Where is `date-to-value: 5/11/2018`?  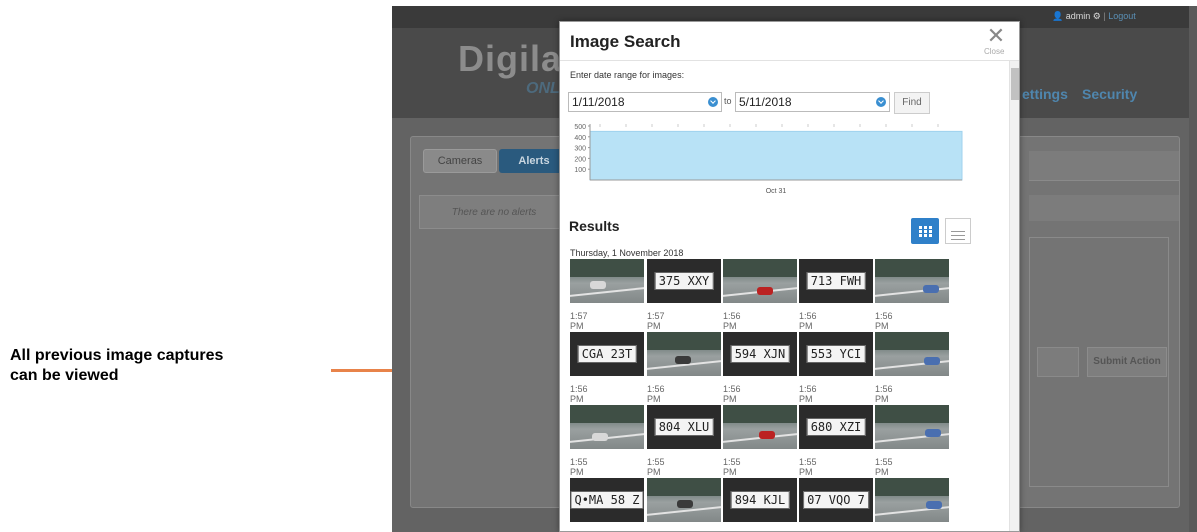
date-to-value: 5/11/2018 is located at coordinates (765, 102).